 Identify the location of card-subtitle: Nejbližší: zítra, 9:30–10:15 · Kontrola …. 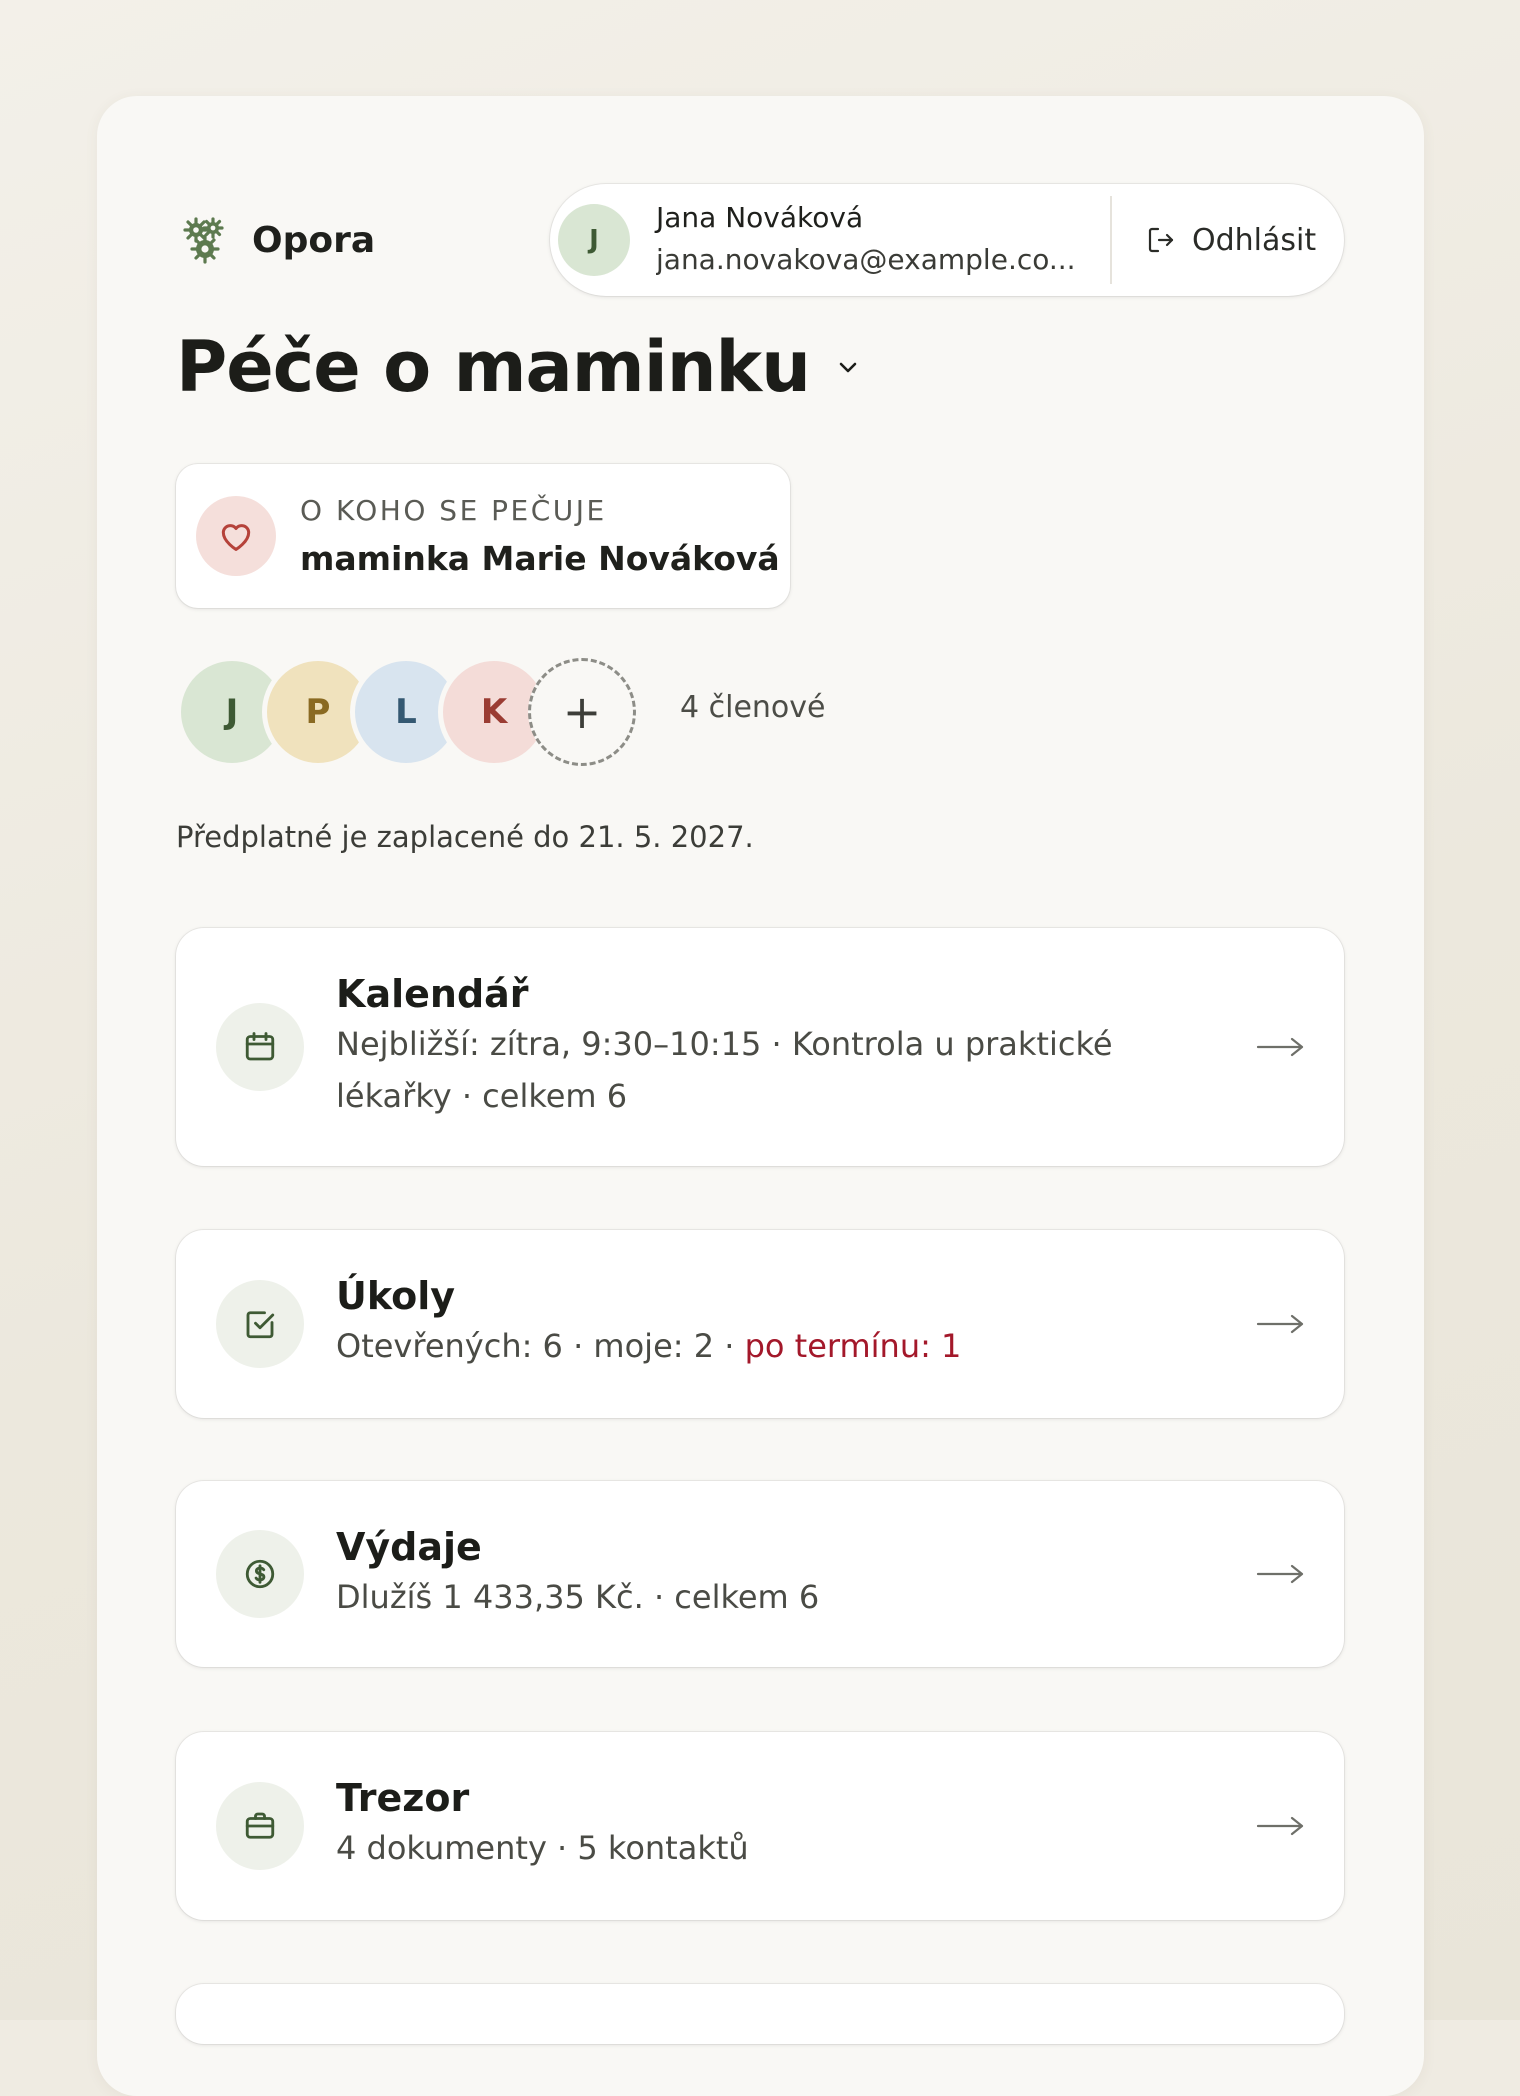
(724, 1070).